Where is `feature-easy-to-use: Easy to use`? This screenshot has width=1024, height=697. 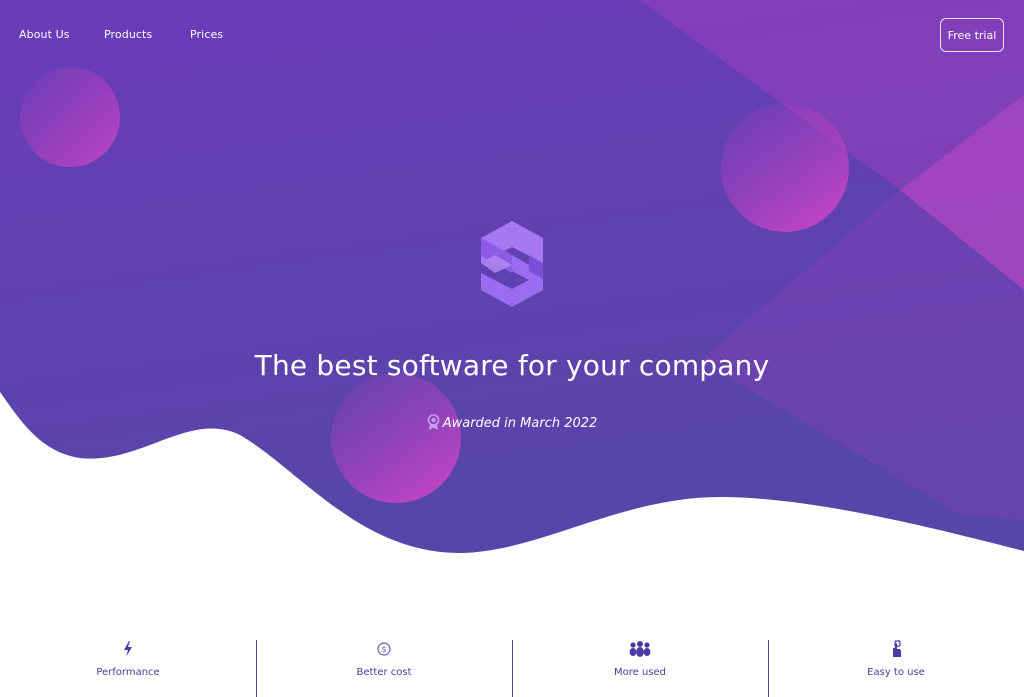 feature-easy-to-use: Easy to use is located at coordinates (896, 666).